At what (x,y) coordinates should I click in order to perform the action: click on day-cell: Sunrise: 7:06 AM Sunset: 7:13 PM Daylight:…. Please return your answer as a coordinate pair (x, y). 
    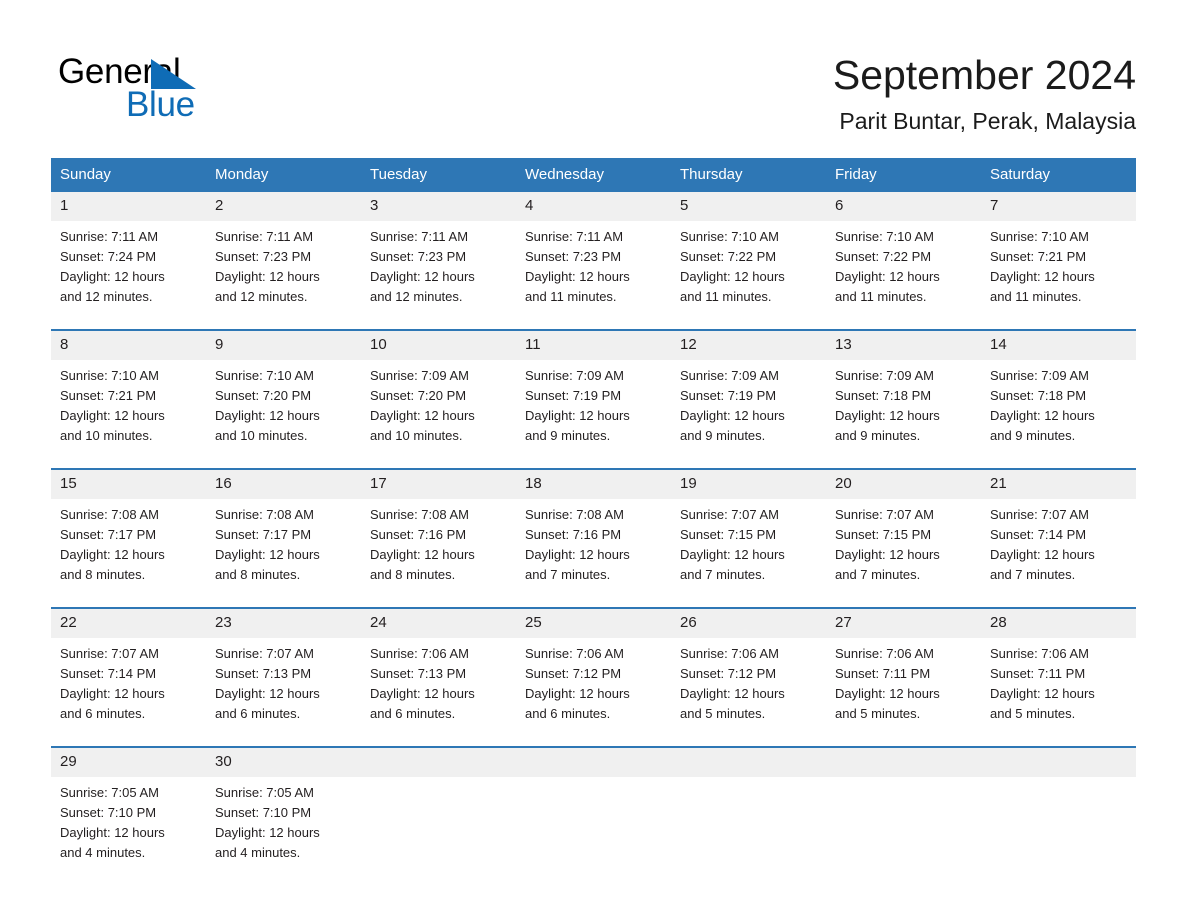
    Looking at the image, I should click on (438, 692).